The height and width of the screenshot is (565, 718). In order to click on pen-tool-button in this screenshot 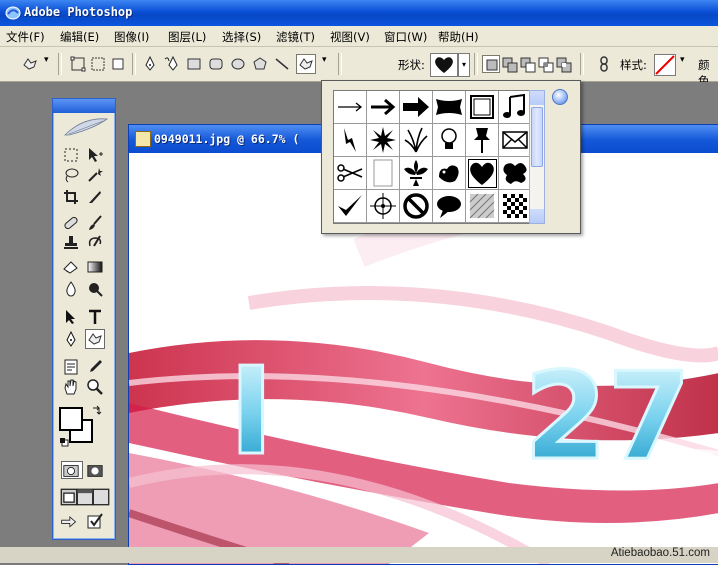, I will do `click(150, 64)`.